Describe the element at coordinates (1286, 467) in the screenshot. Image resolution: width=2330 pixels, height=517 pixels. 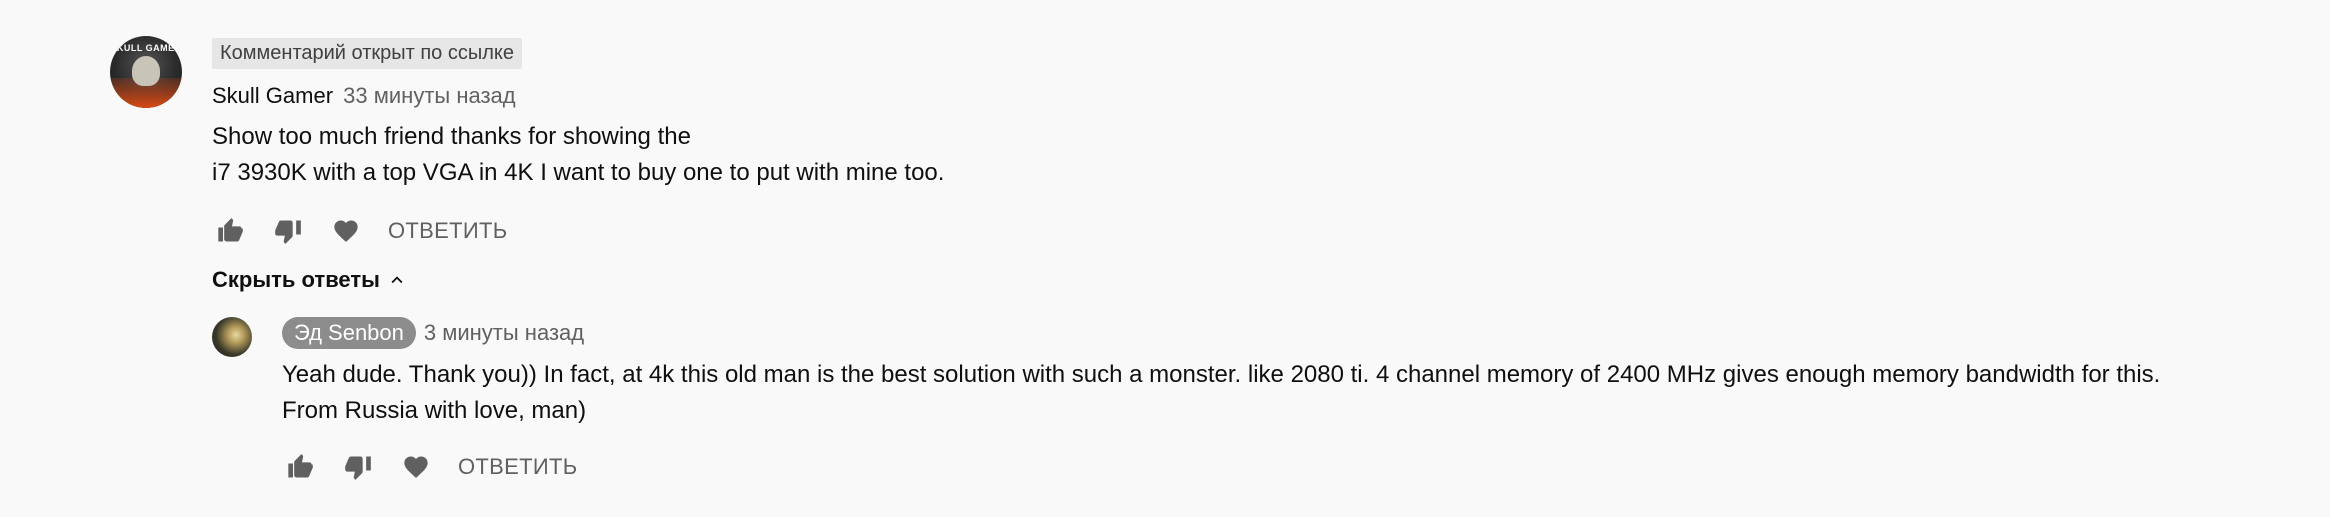
I see `reply-actions: ОТВЕТИТЬ` at that location.